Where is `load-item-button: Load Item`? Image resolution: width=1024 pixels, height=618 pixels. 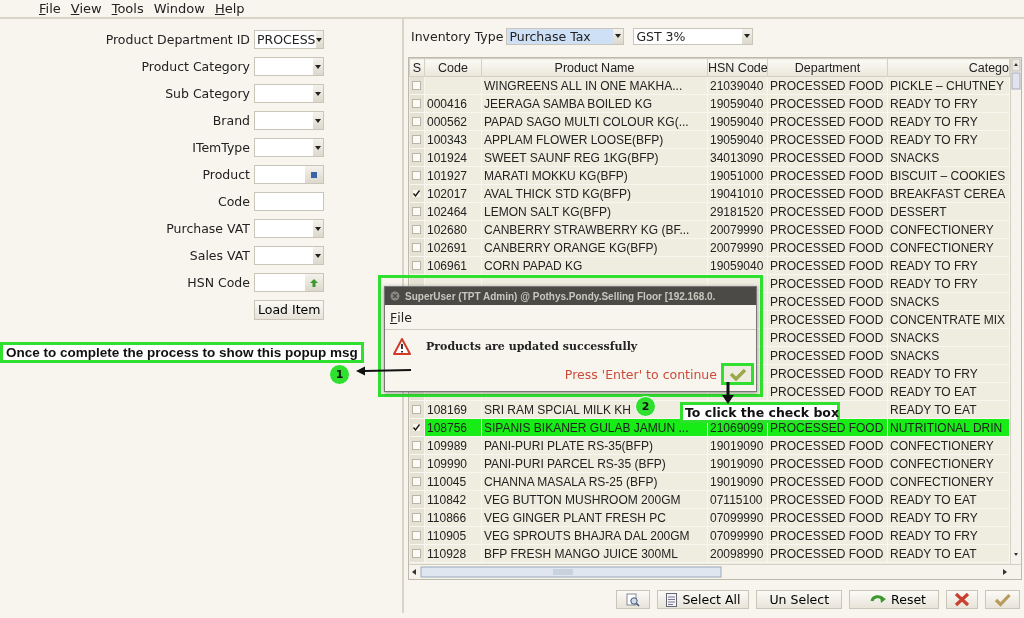 load-item-button: Load Item is located at coordinates (289, 309).